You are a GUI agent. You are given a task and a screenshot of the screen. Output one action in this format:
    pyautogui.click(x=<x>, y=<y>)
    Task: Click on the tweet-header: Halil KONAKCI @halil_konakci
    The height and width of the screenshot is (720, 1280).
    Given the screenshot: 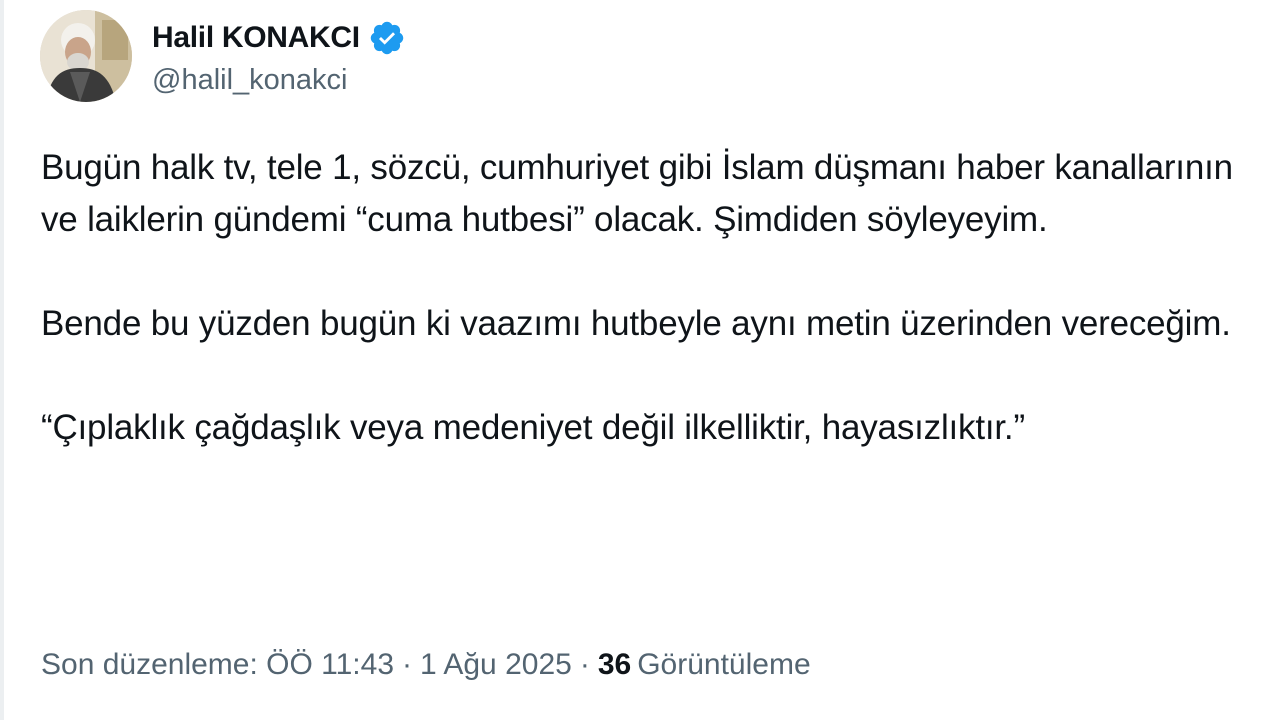 What is the action you would take?
    pyautogui.click(x=223, y=56)
    